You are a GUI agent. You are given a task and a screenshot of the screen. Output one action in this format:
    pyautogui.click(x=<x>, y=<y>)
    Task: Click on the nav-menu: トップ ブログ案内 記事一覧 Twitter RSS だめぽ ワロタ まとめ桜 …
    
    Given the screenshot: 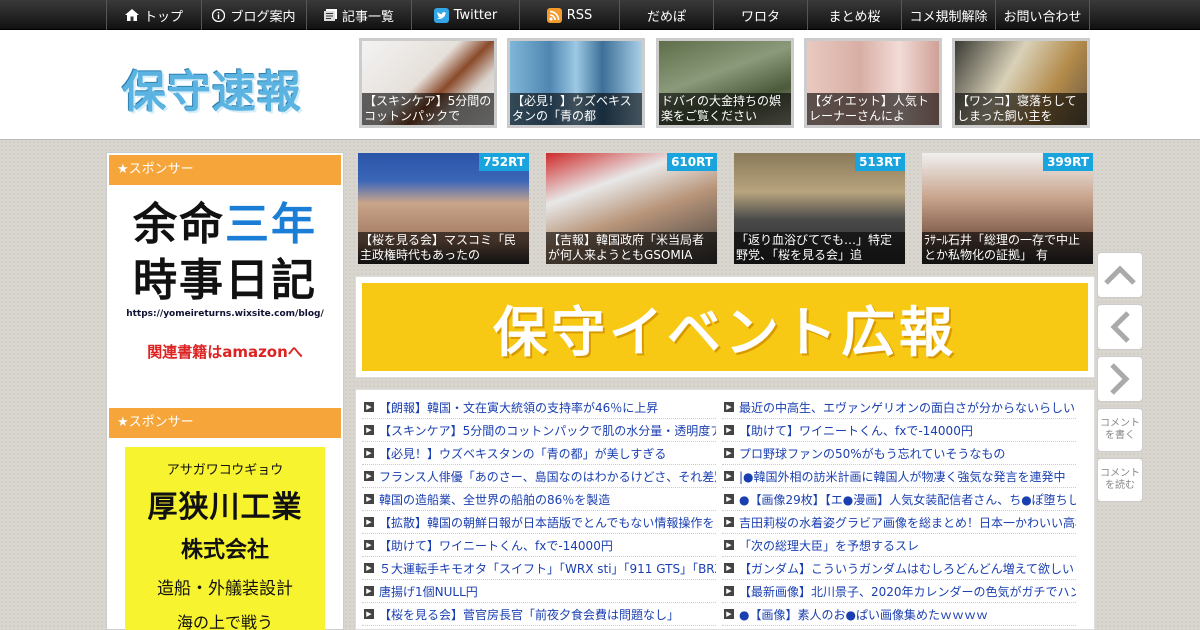 What is the action you would take?
    pyautogui.click(x=598, y=15)
    